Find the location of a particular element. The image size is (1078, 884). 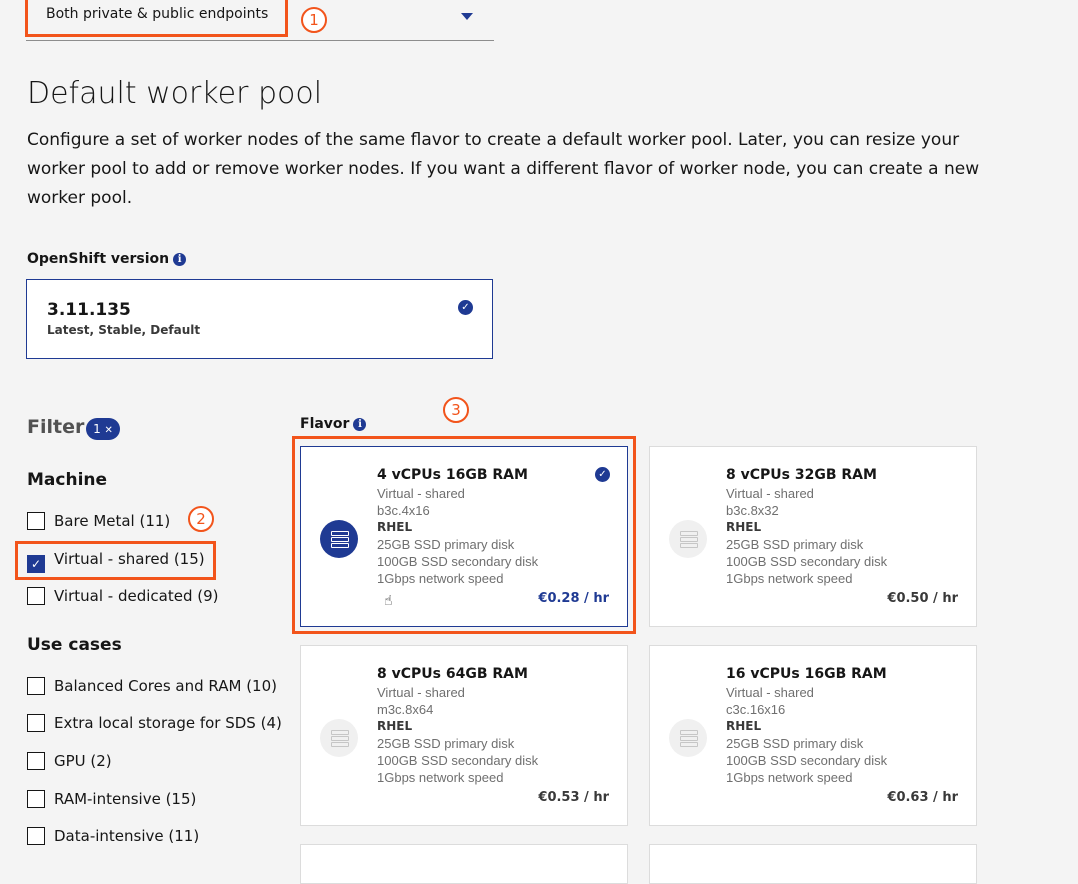

use-case-option-balanced: Balanced Cores and RAM (10) is located at coordinates (152, 686).